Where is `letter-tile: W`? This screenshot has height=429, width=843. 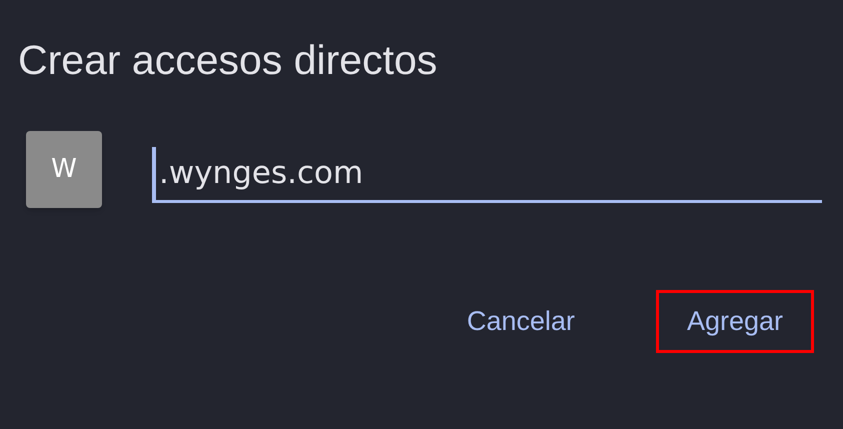 letter-tile: W is located at coordinates (64, 169).